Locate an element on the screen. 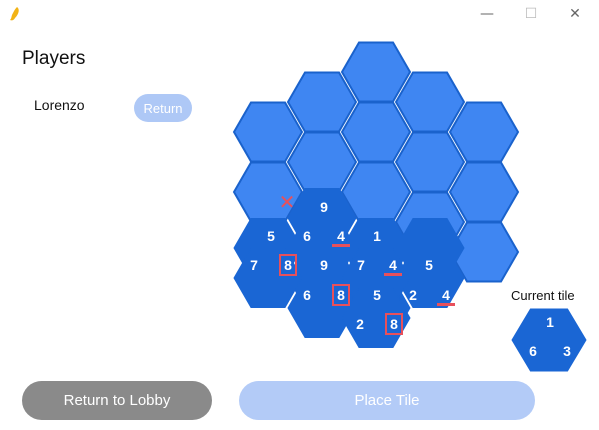 The width and height of the screenshot is (599, 430). current-tile-label: Current tile is located at coordinates (543, 295).